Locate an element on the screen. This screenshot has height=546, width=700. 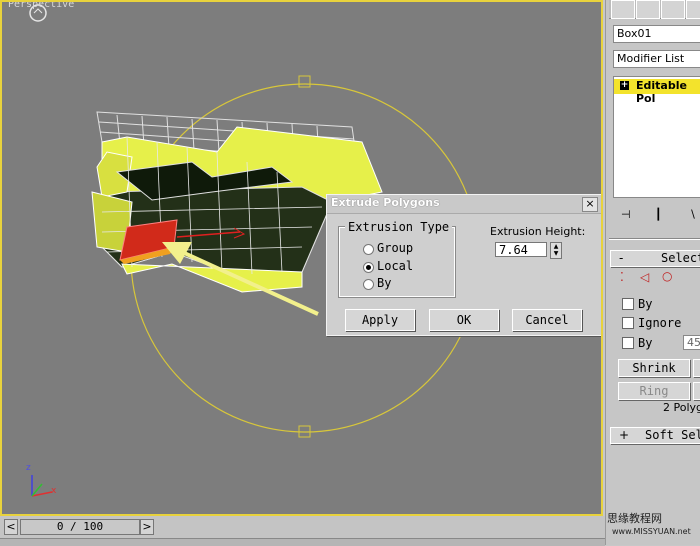
radio-local-button is located at coordinates (368, 267).